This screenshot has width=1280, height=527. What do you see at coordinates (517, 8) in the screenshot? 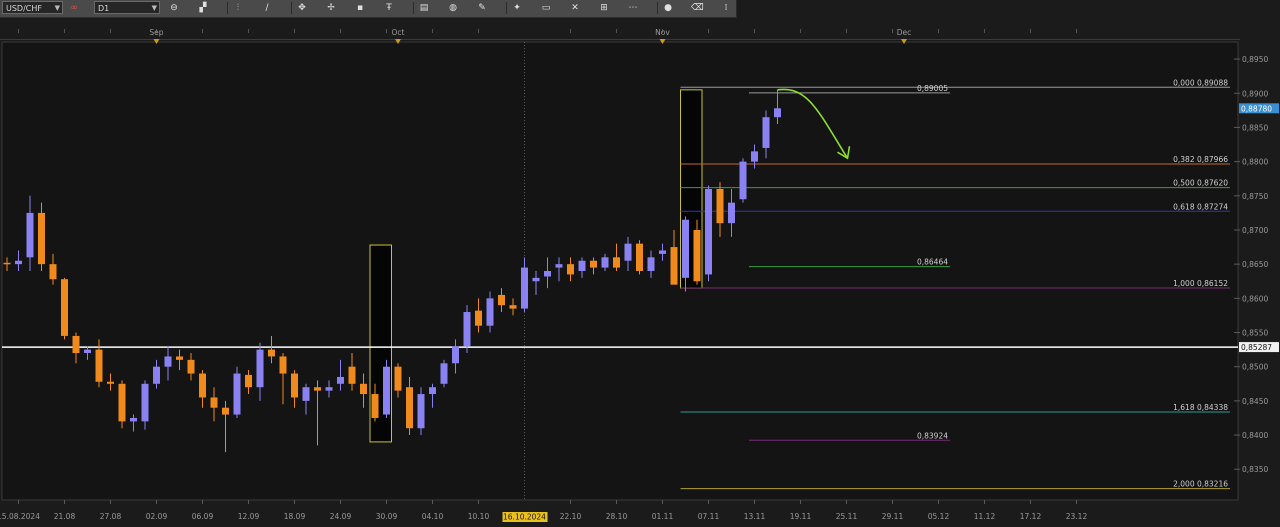
I see `trend-icon: ✦` at bounding box center [517, 8].